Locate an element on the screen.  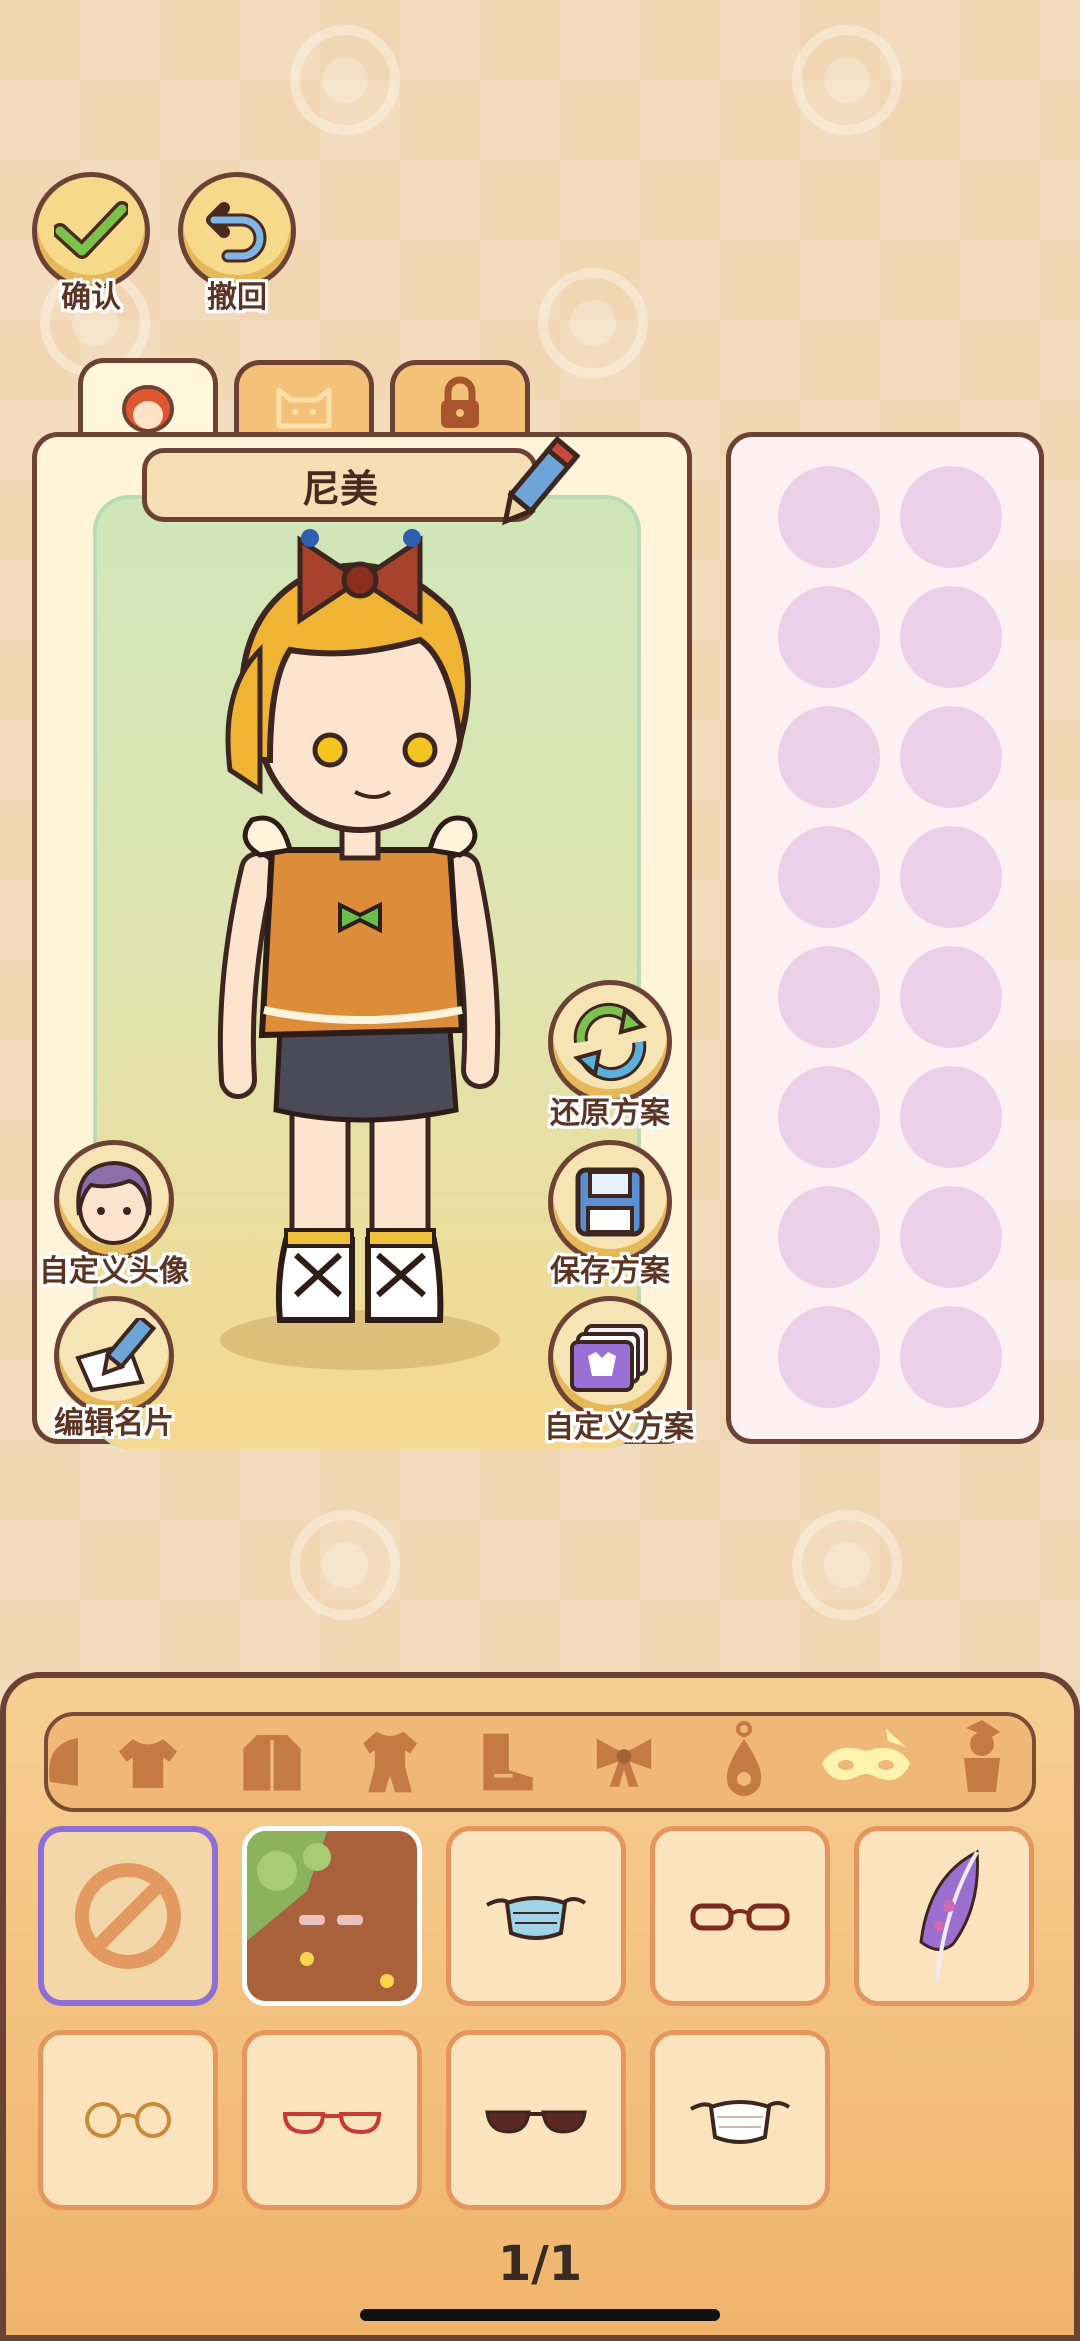
custom-avatar-button is located at coordinates (114, 1200).